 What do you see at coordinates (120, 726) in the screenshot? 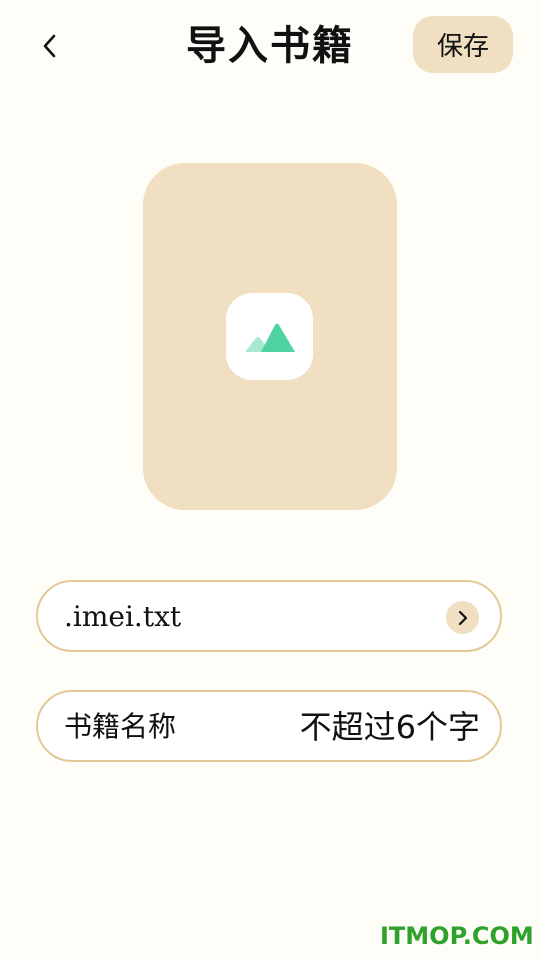
I see `book-name-label: 书籍名称` at bounding box center [120, 726].